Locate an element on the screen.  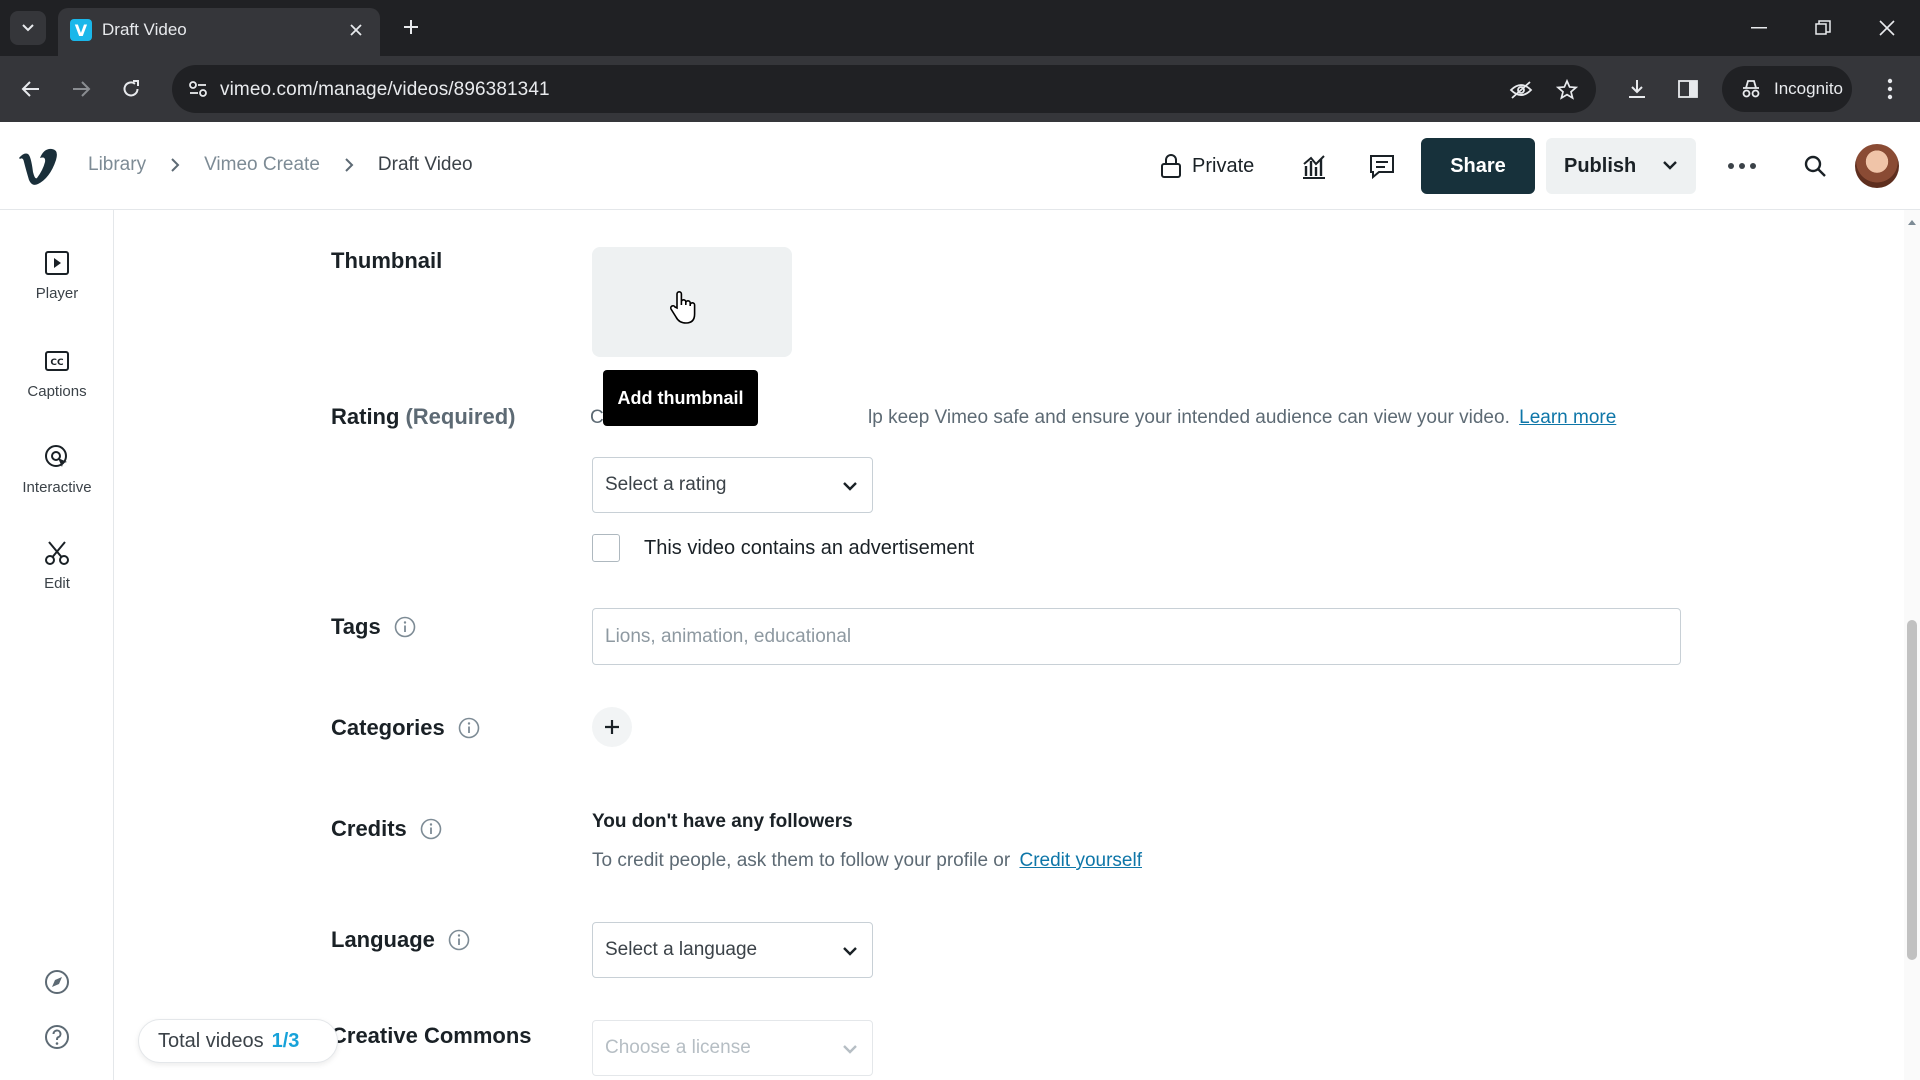
comments-icon is located at coordinates (1382, 166).